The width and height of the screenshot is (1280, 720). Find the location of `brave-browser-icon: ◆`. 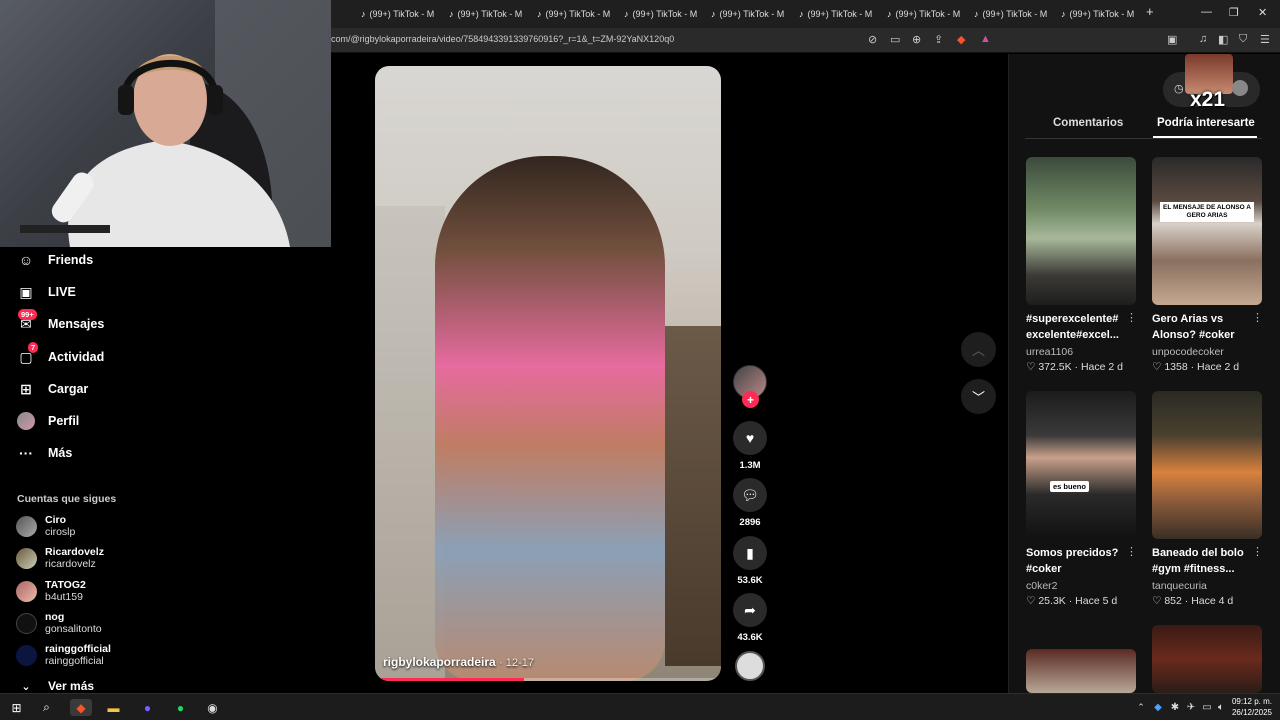

brave-browser-icon: ◆ is located at coordinates (81, 707).